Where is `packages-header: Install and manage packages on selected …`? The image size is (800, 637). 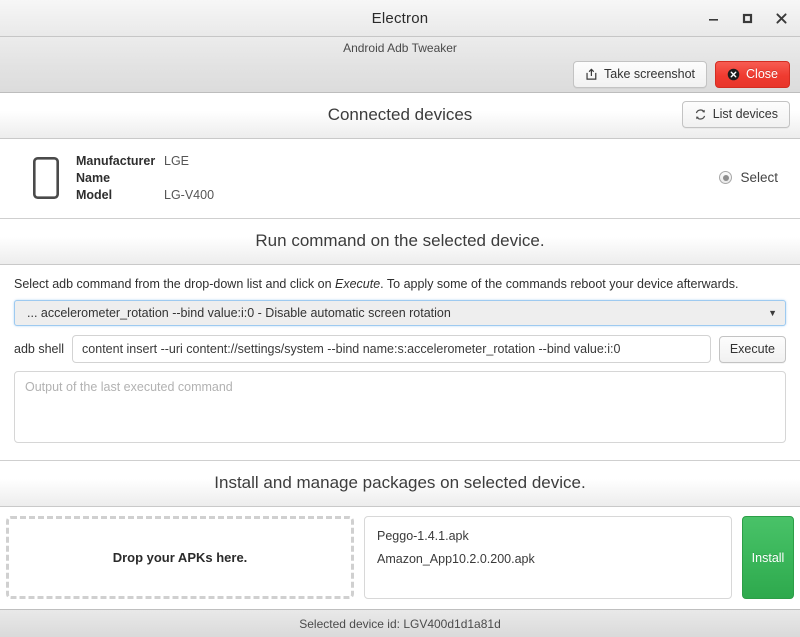
packages-header: Install and manage packages on selected … is located at coordinates (400, 484).